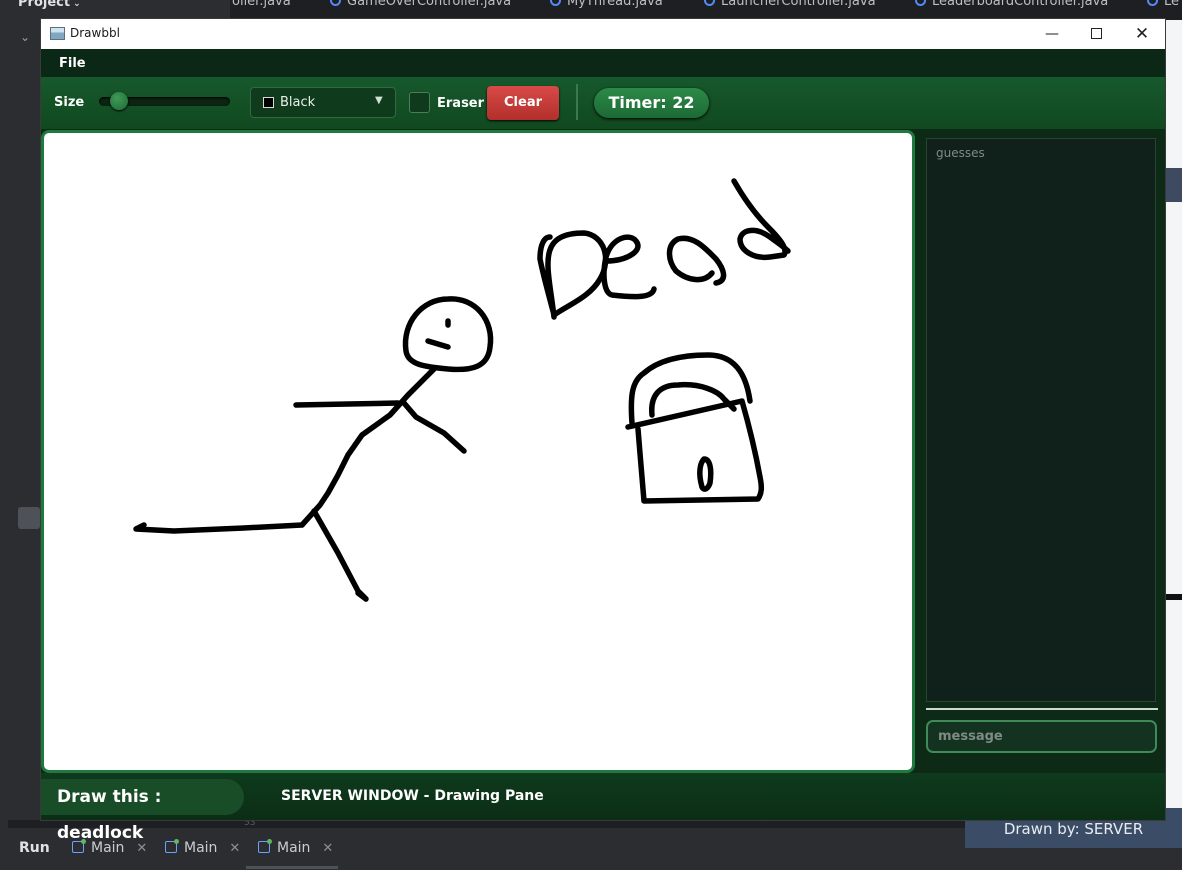 The image size is (1182, 870). What do you see at coordinates (615, 4) in the screenshot?
I see `ide-editor-tab-label: MyThread.java` at bounding box center [615, 4].